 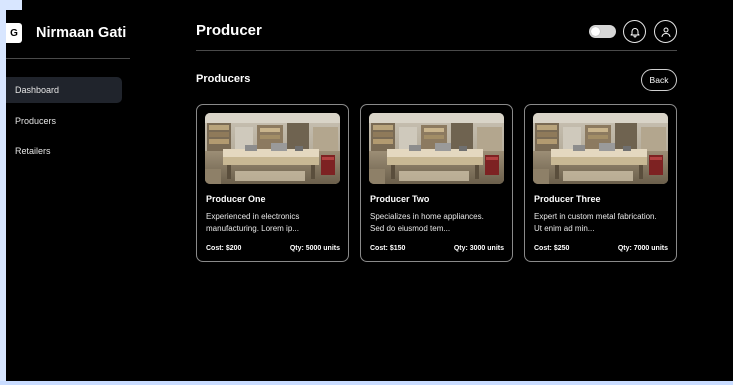 What do you see at coordinates (229, 30) in the screenshot?
I see `page-title: Producer` at bounding box center [229, 30].